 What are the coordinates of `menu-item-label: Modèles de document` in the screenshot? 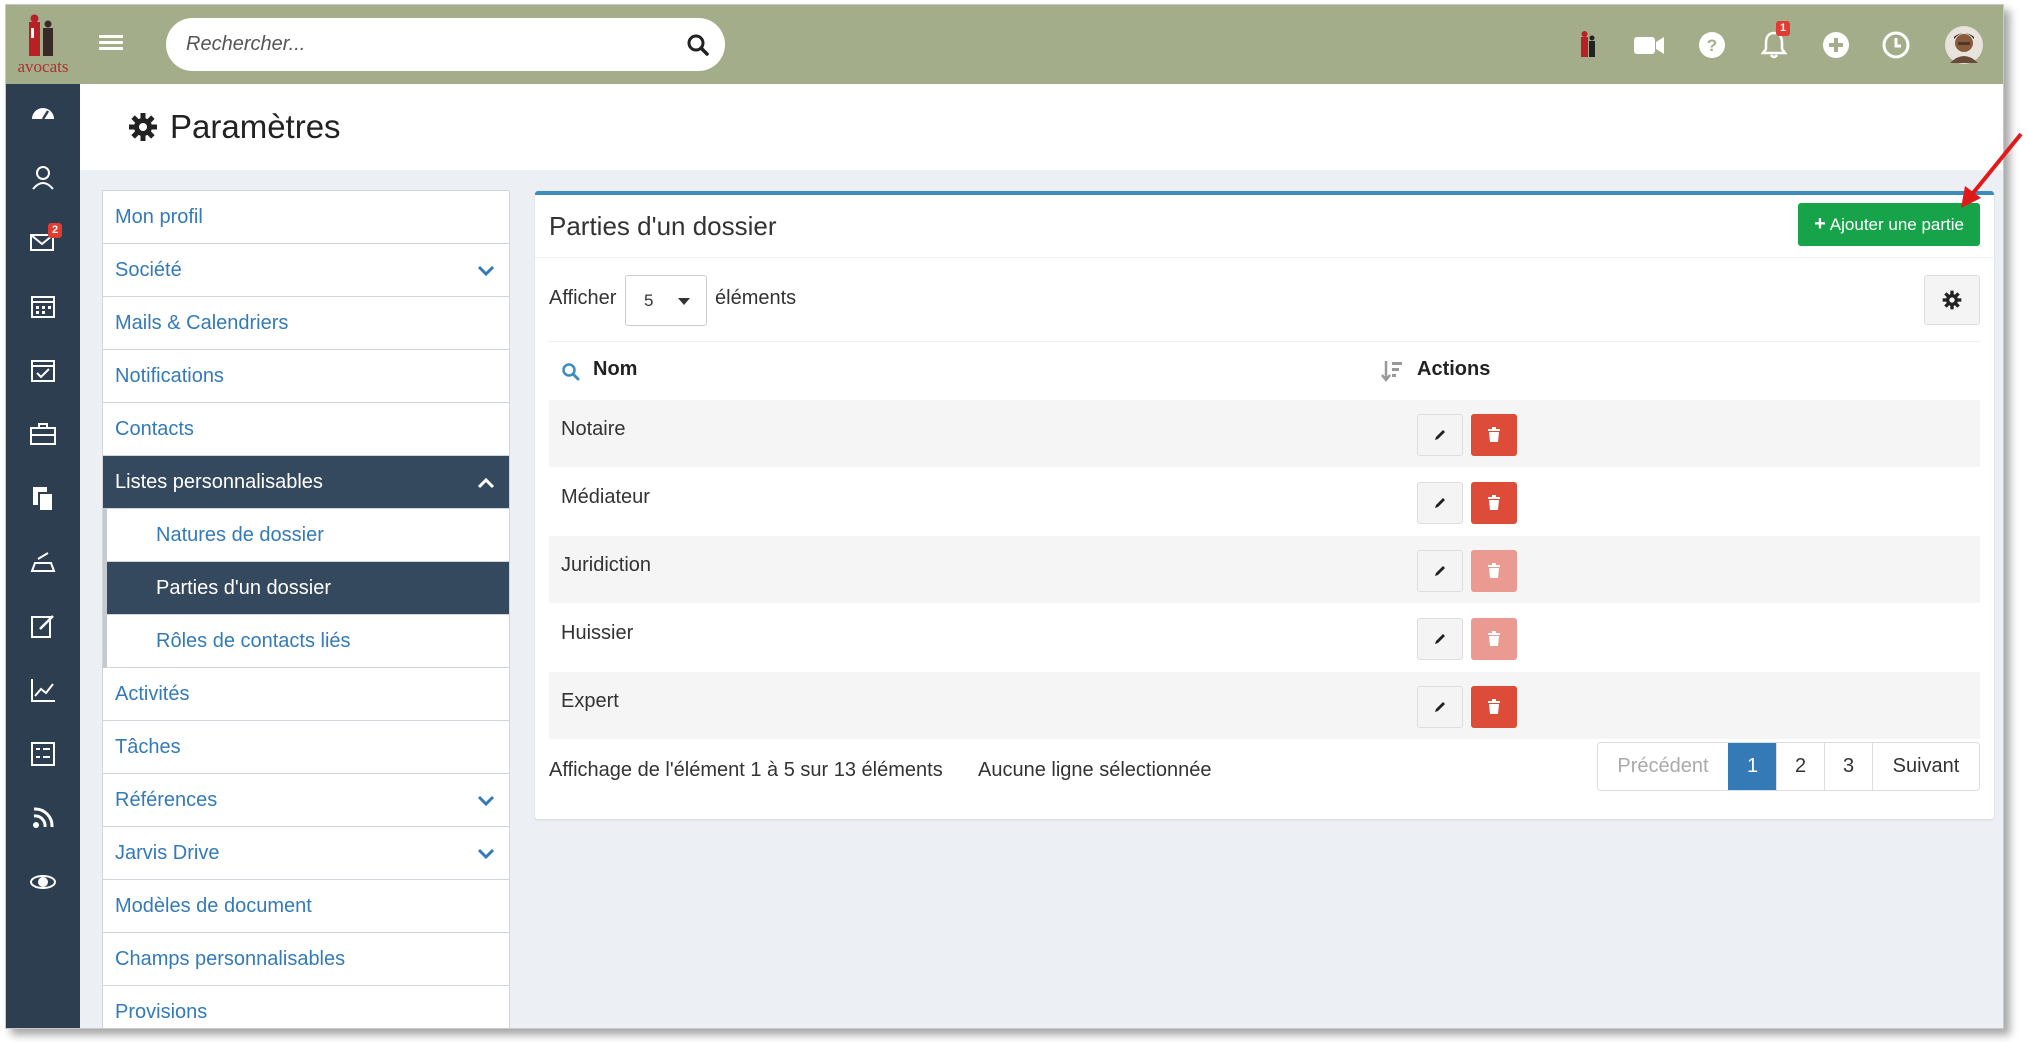 It's located at (213, 905).